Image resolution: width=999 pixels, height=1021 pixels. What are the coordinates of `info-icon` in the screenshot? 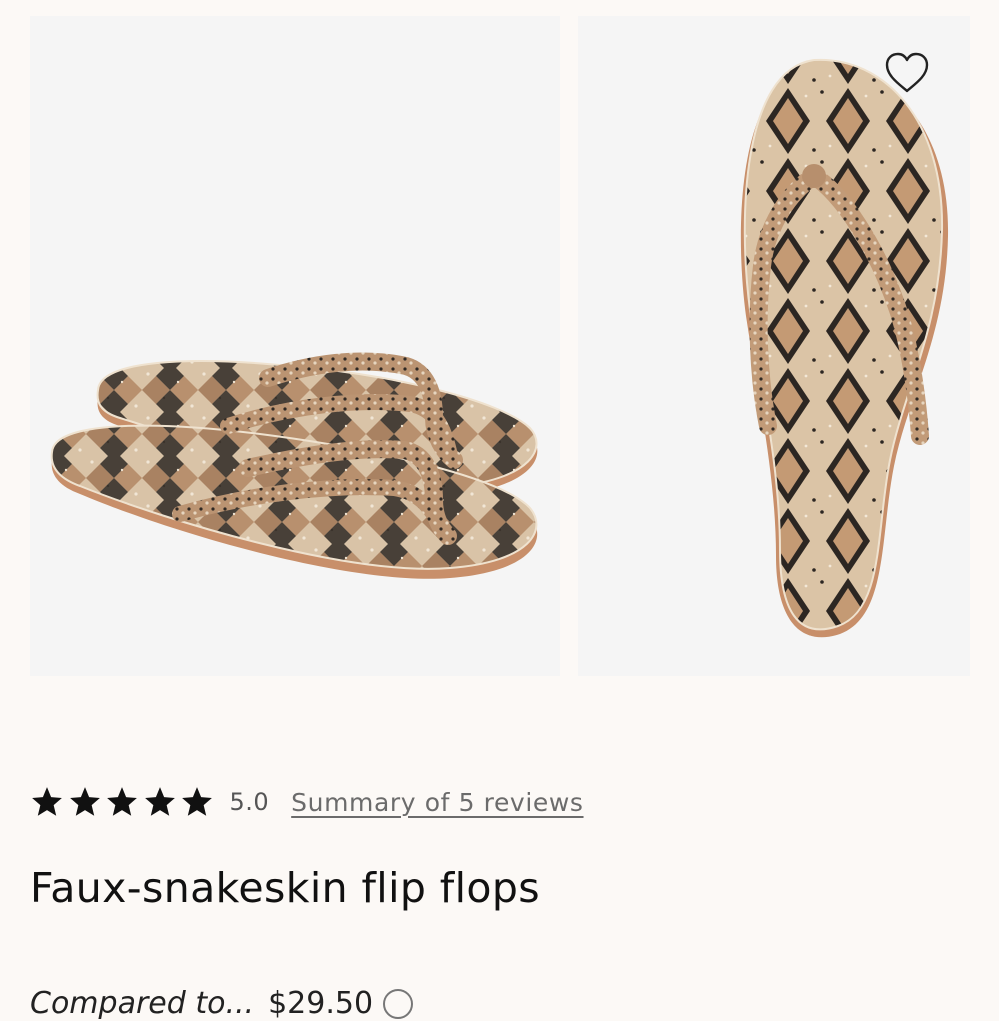 It's located at (398, 1003).